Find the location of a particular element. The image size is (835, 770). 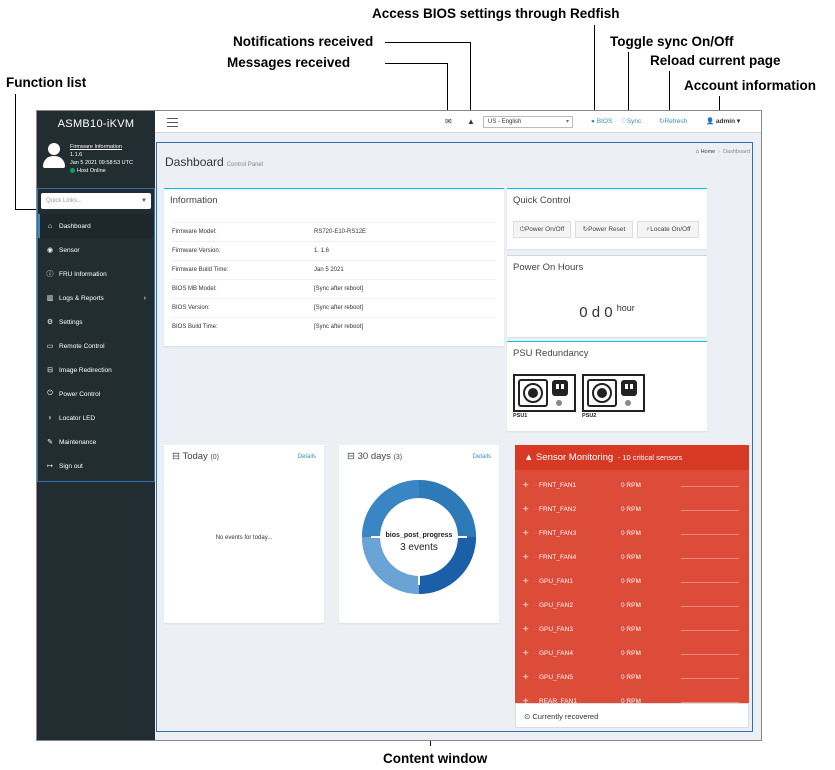

gear-icon: ⚙ is located at coordinates (50, 322).